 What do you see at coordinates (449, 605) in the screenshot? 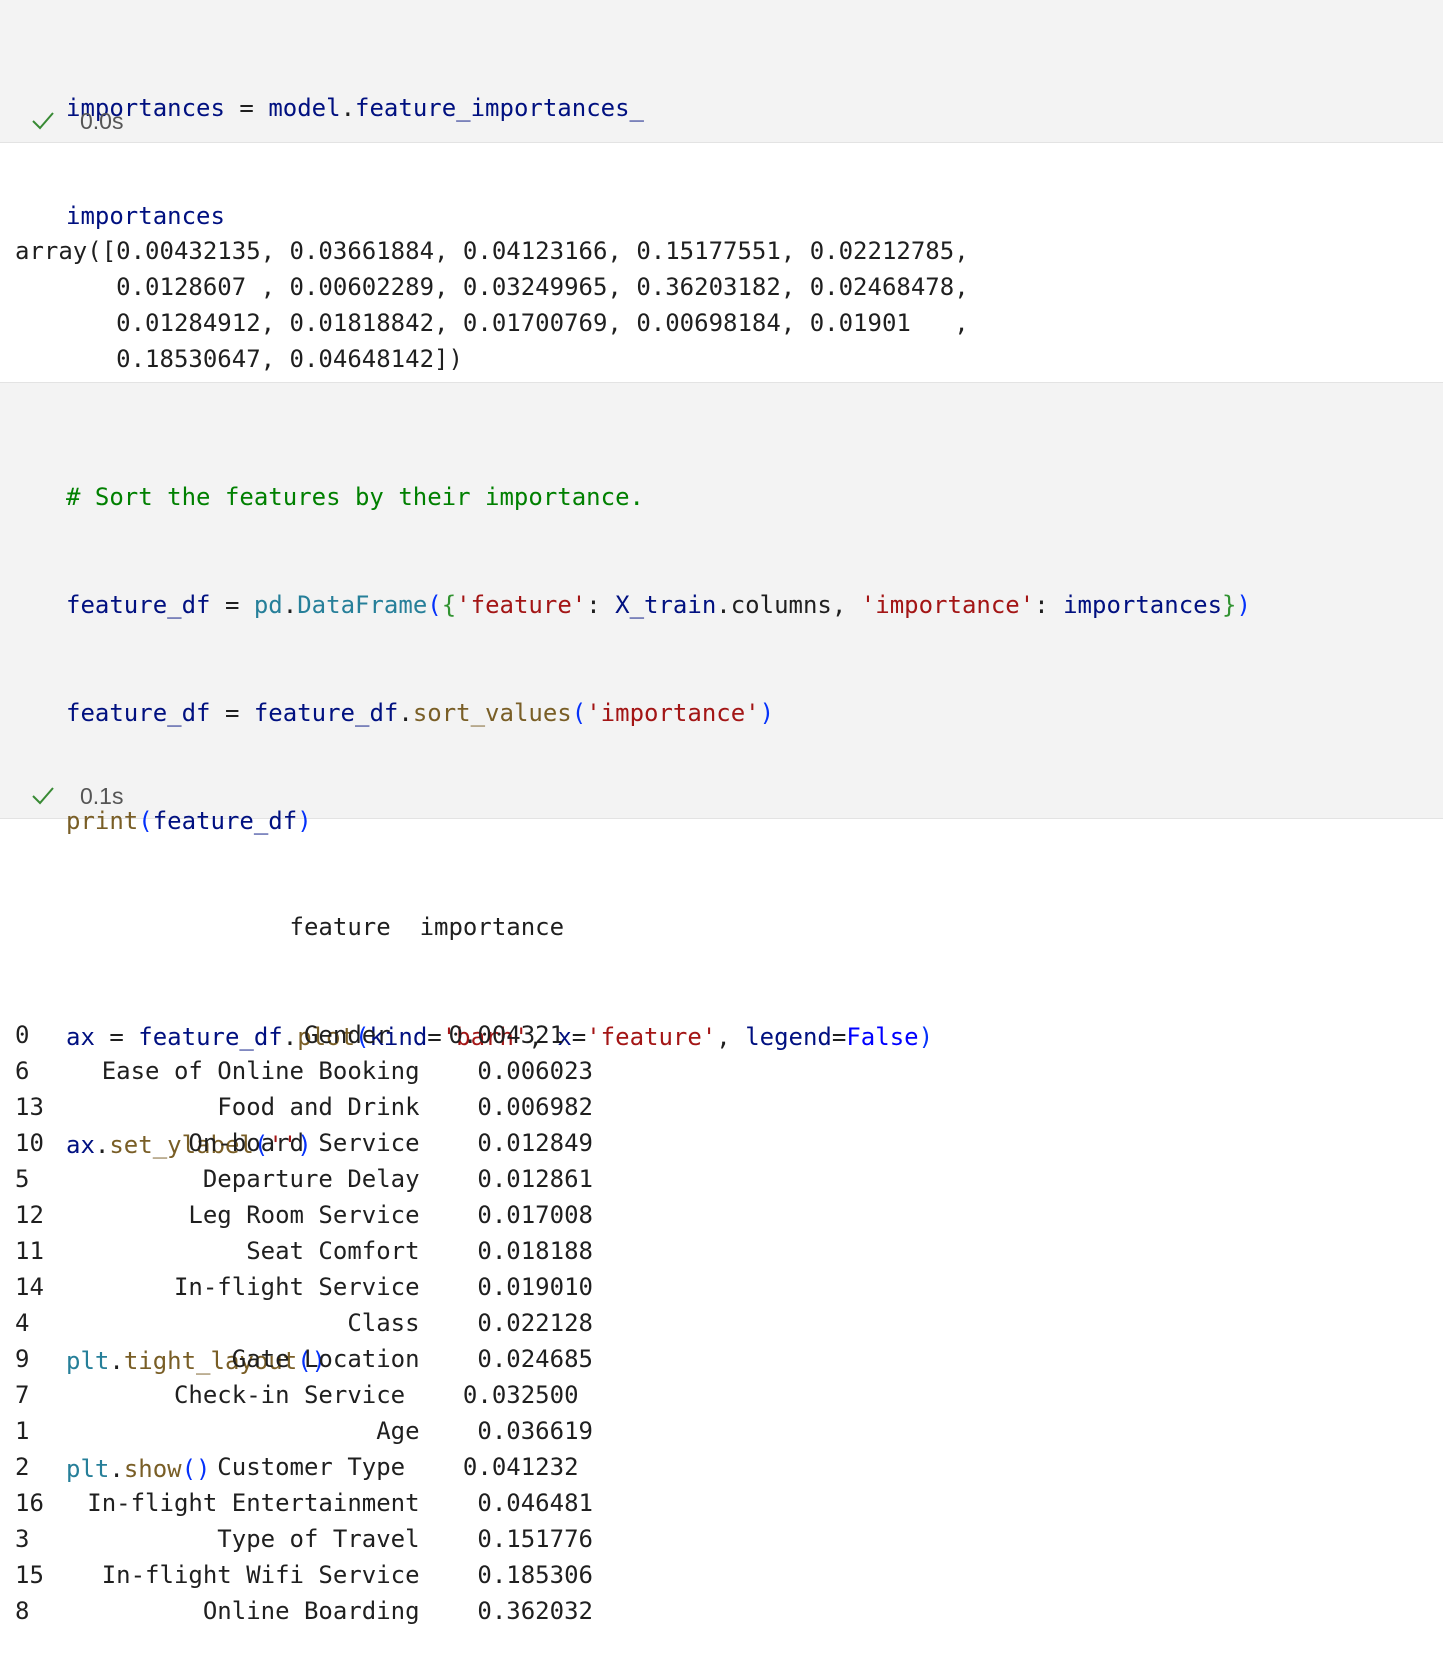
I see `code-token: {` at bounding box center [449, 605].